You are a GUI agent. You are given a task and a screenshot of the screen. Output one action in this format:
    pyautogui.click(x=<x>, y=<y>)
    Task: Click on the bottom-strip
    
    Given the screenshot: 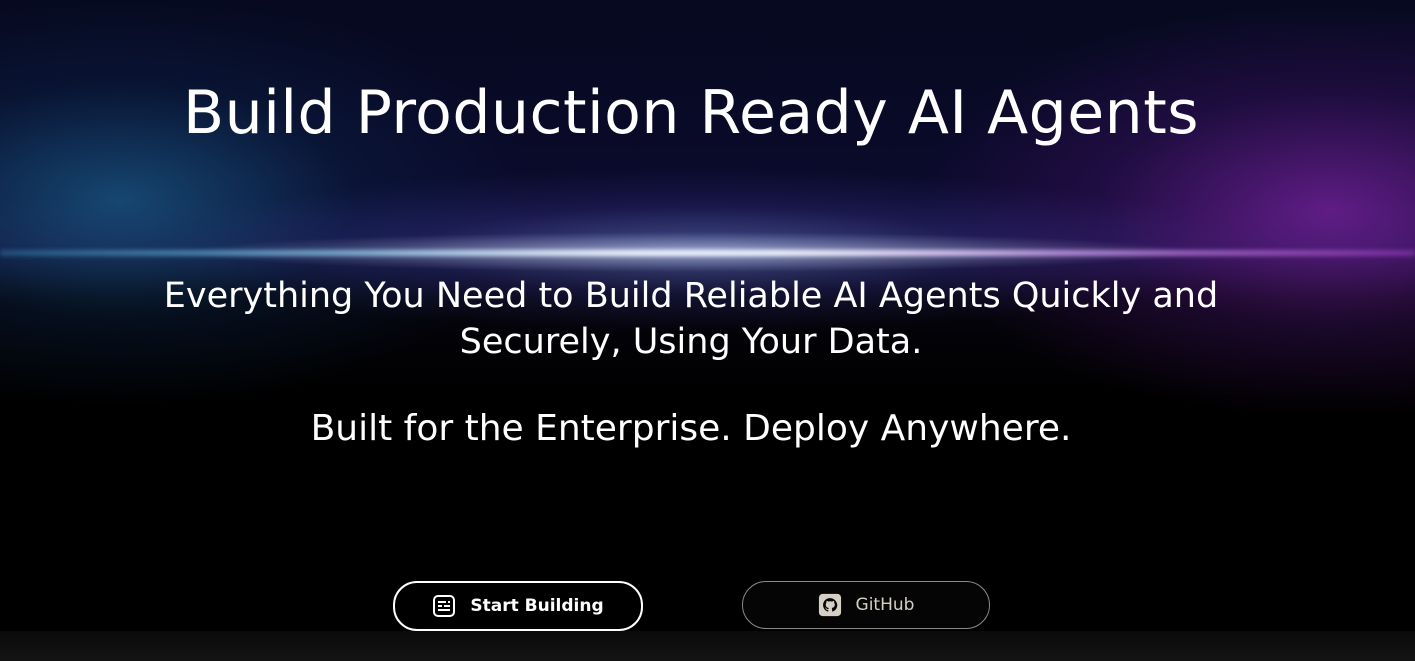 What is the action you would take?
    pyautogui.click(x=707, y=646)
    